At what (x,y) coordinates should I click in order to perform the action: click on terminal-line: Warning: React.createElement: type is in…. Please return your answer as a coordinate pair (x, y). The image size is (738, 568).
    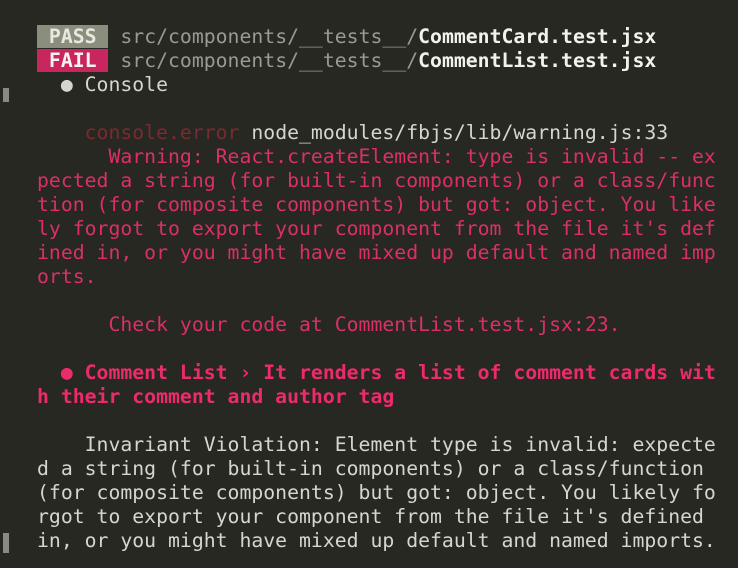
    Looking at the image, I should click on (376, 157).